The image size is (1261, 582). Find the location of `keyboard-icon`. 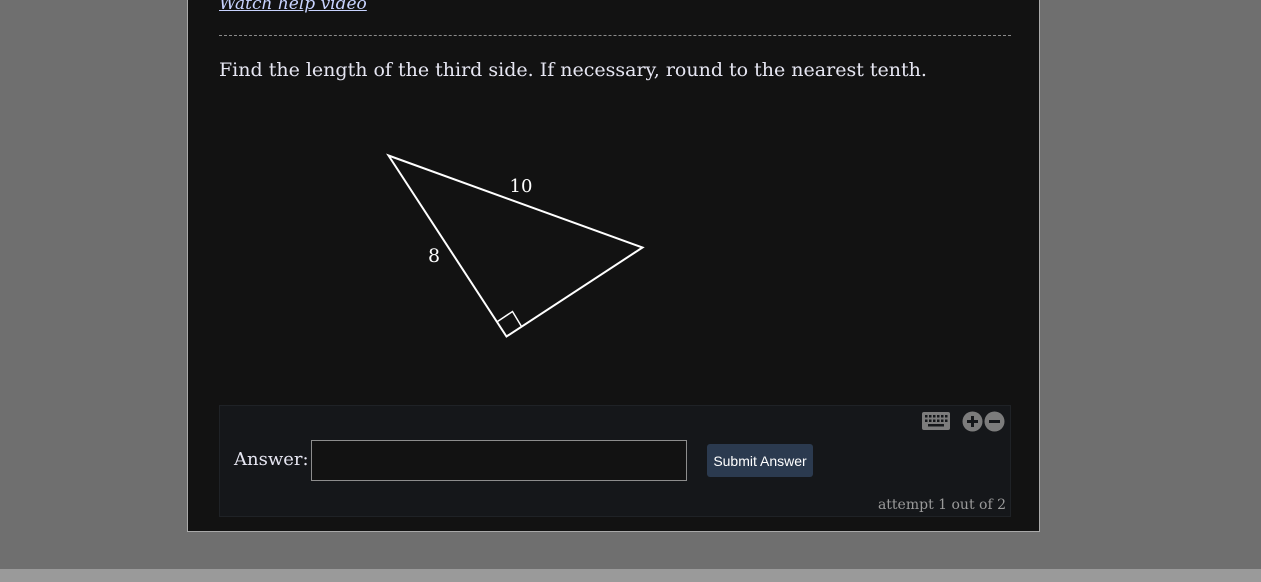

keyboard-icon is located at coordinates (936, 421).